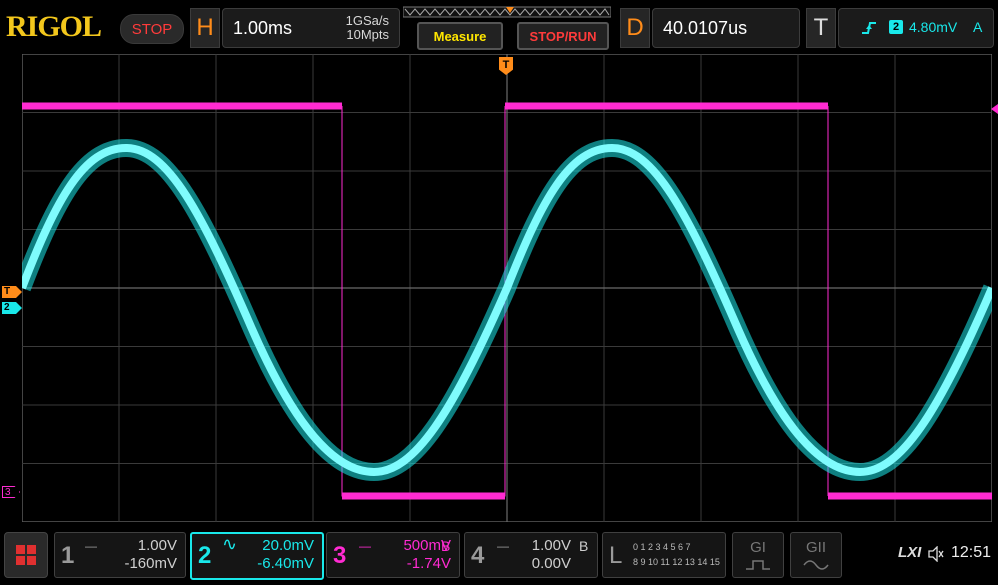 This screenshot has width=998, height=585. What do you see at coordinates (635, 28) in the screenshot?
I see `delay-menu-button: D` at bounding box center [635, 28].